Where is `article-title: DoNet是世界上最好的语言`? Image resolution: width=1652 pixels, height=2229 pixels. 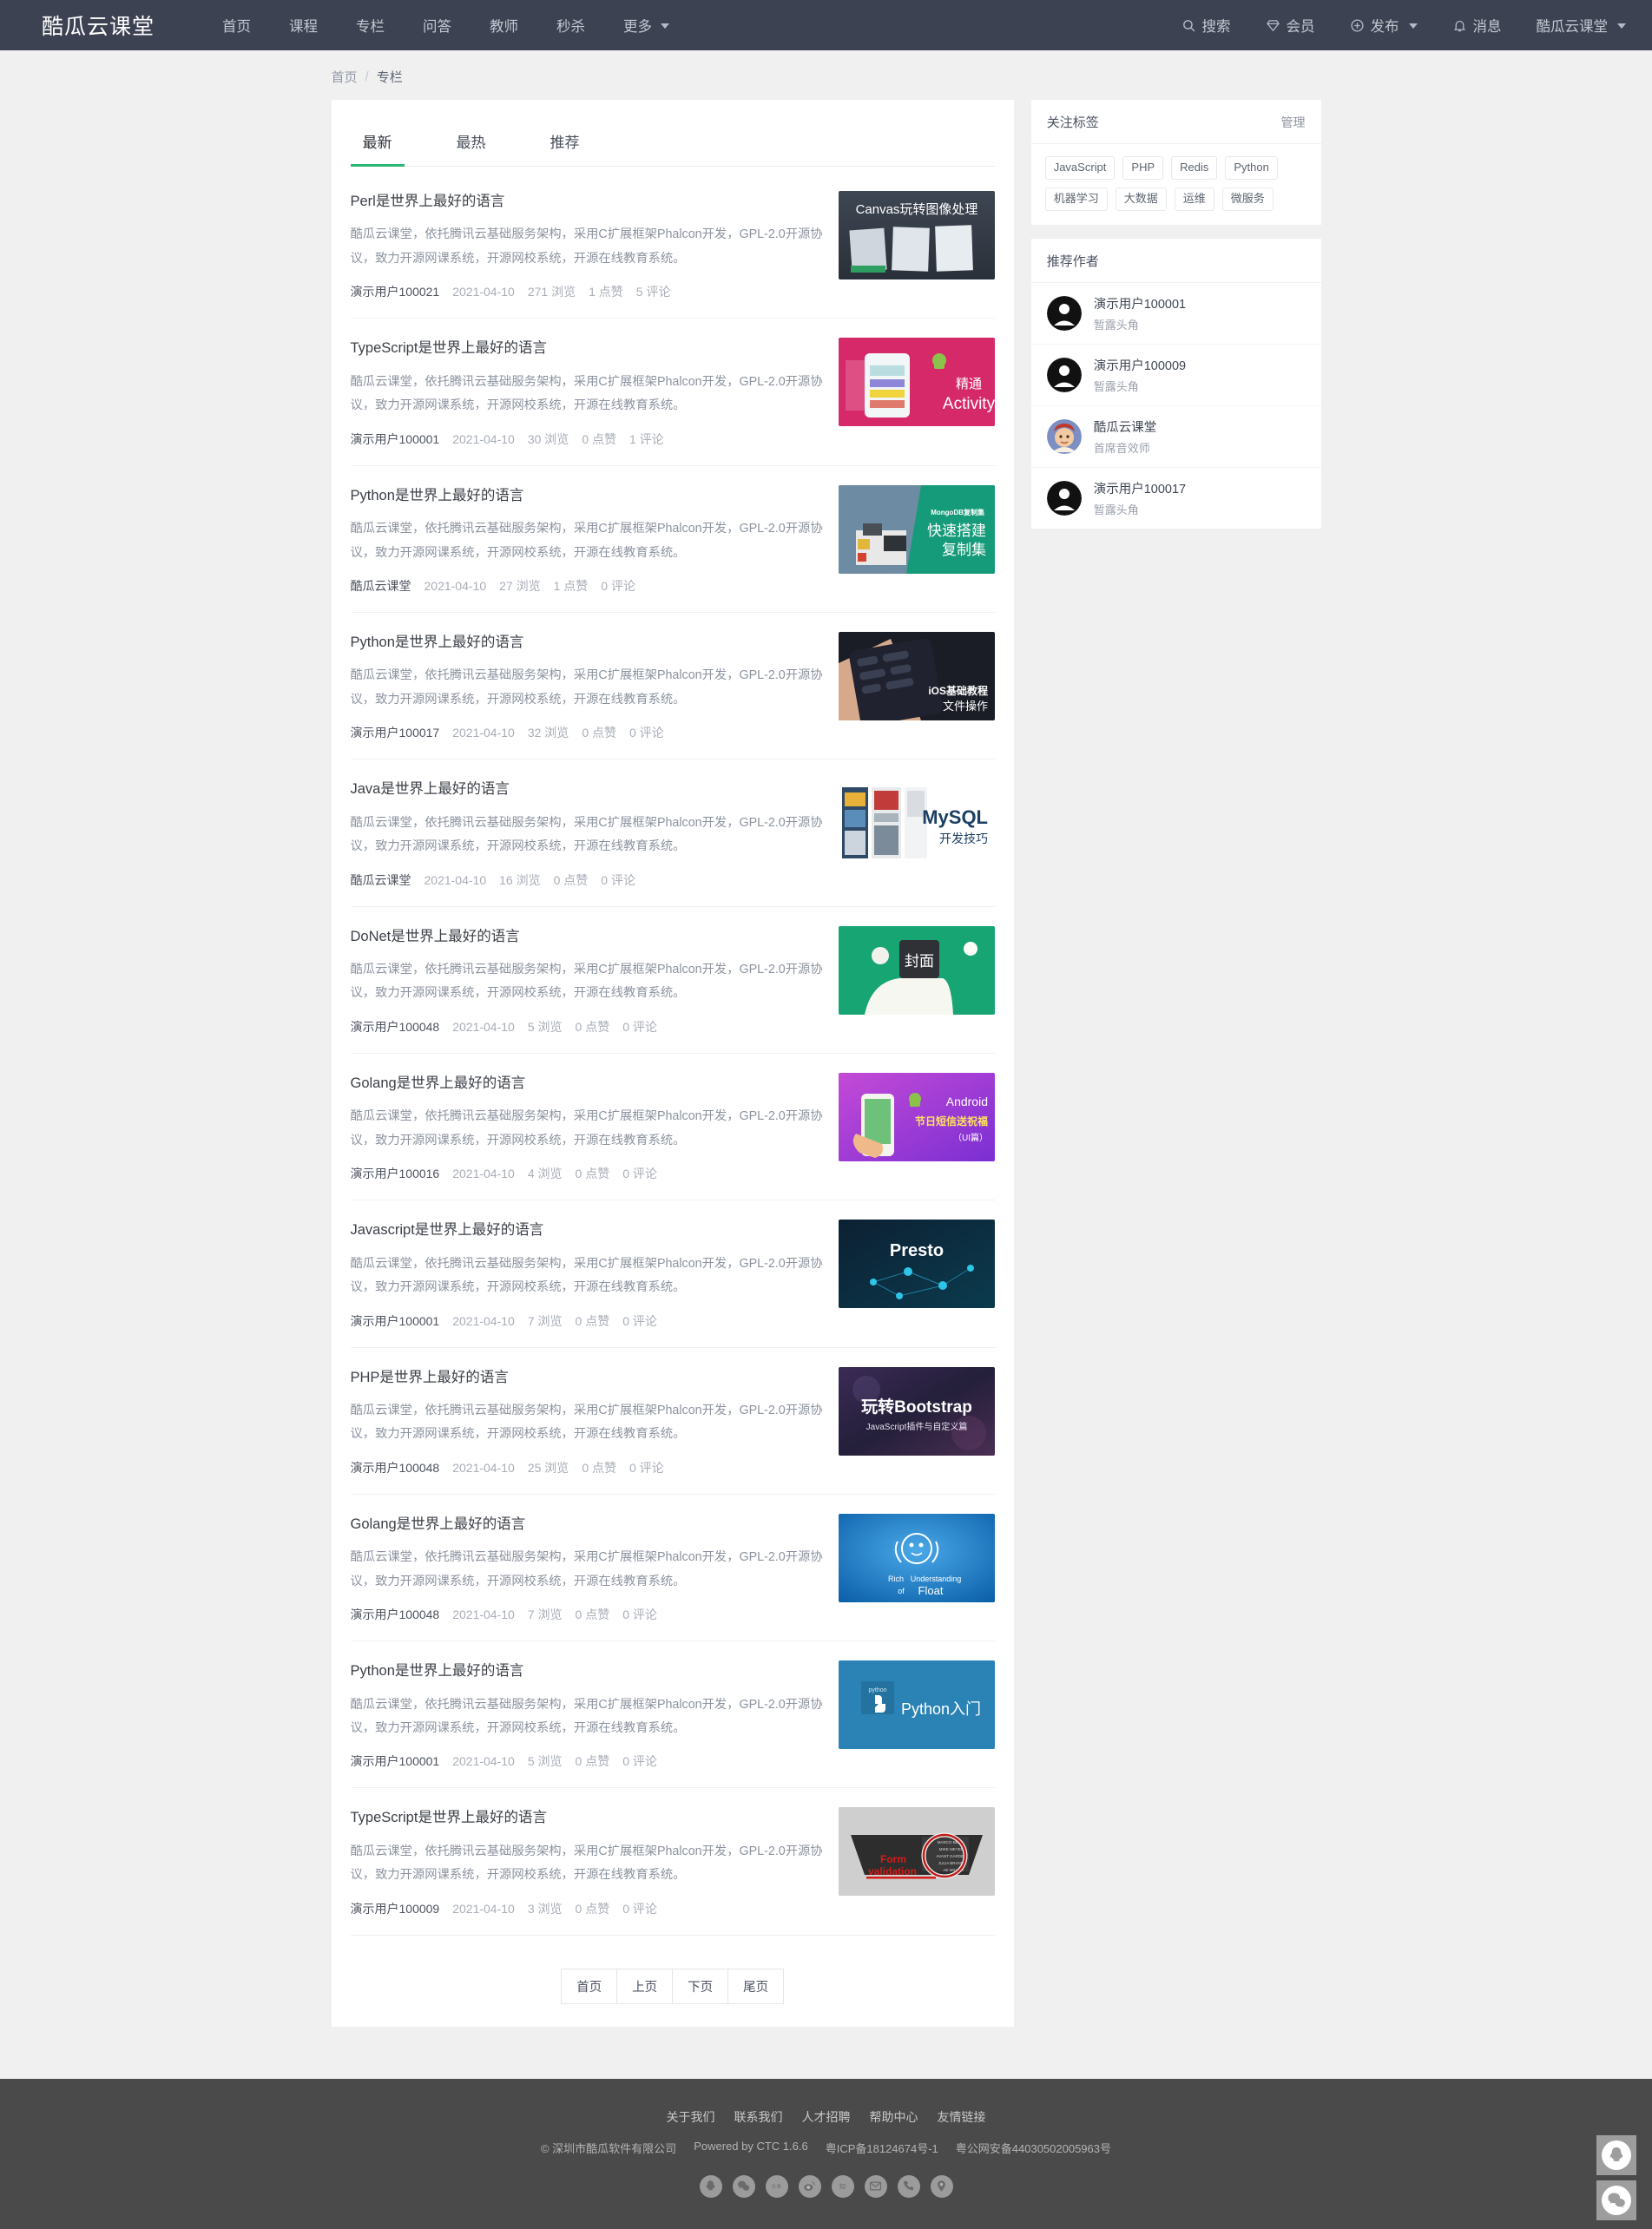 article-title: DoNet是世界上最好的语言 is located at coordinates (587, 937).